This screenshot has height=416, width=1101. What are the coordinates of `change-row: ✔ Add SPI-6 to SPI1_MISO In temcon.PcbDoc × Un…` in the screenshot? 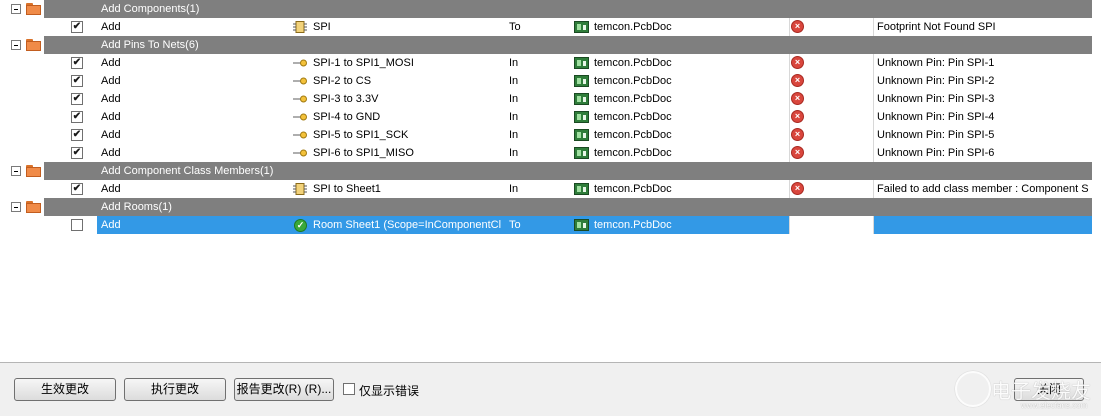 It's located at (550, 153).